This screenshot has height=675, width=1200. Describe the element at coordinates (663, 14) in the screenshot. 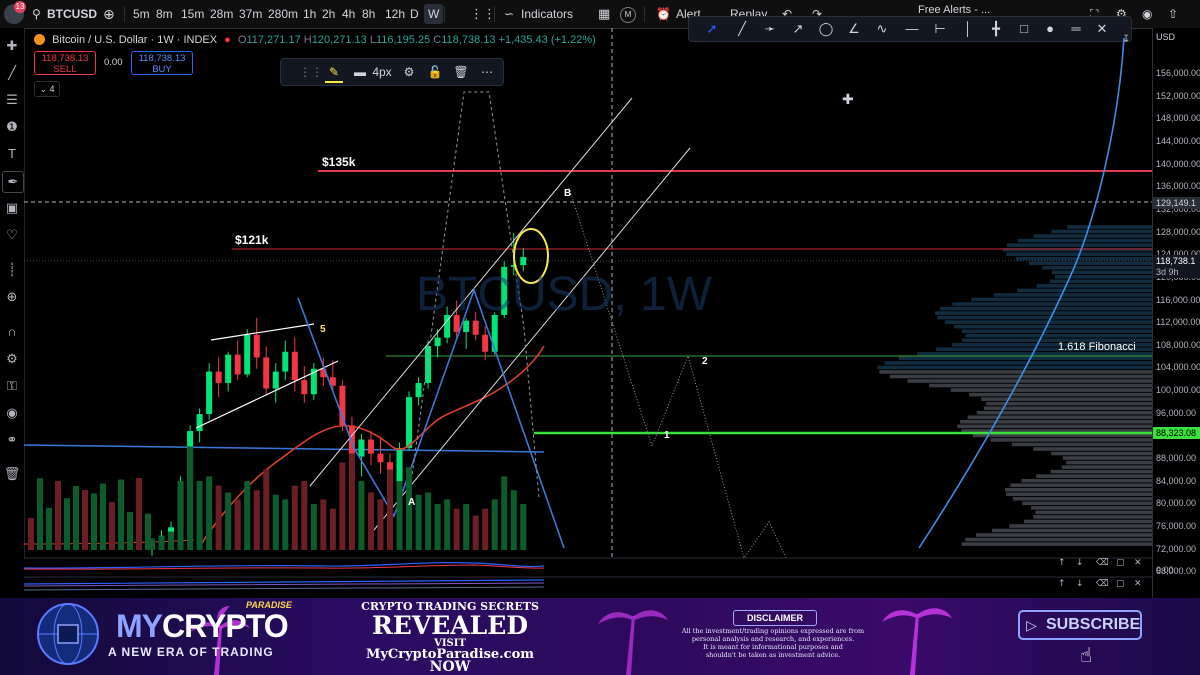

I see `alert-clock-icon: ⏰` at that location.